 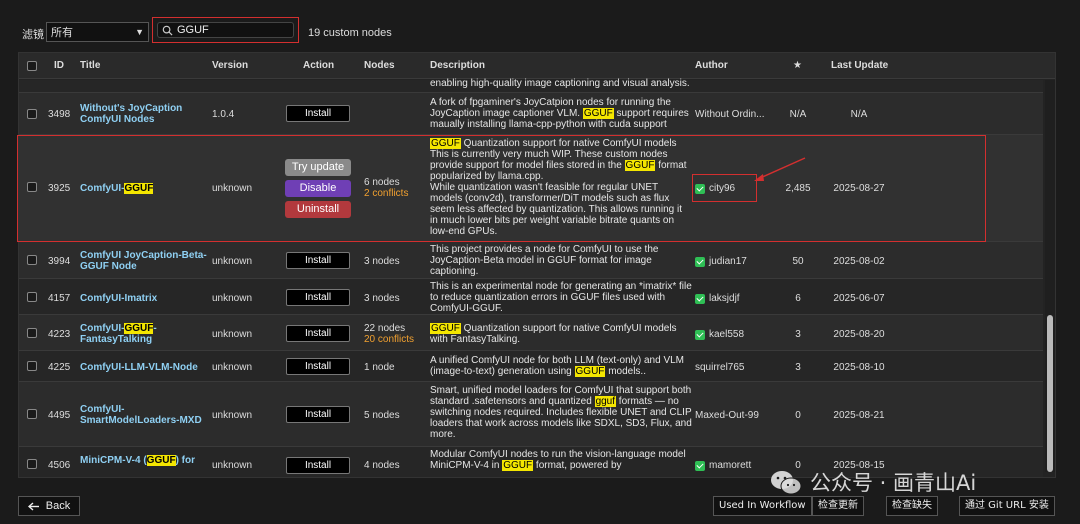 What do you see at coordinates (379, 65) in the screenshot?
I see `col-nodes: Nodes` at bounding box center [379, 65].